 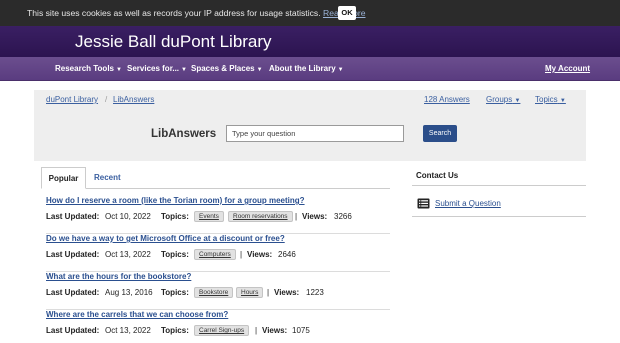 I want to click on groups-label: Groups, so click(x=499, y=99).